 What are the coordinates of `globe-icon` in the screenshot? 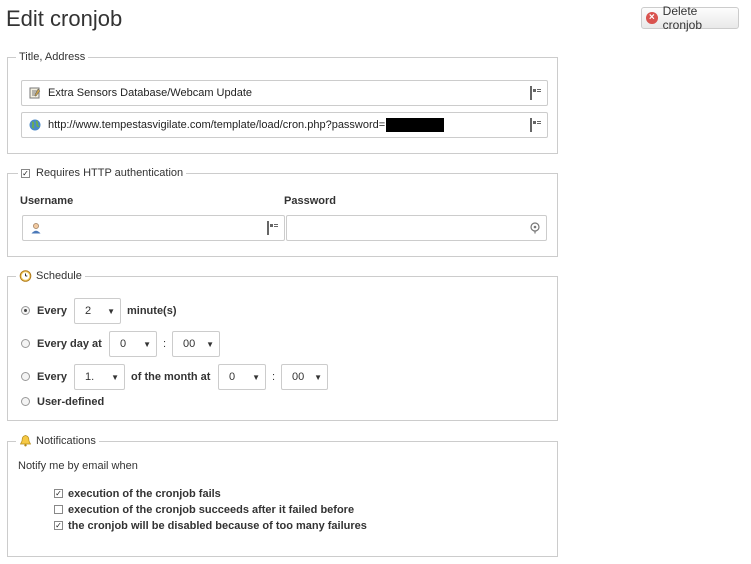 It's located at (35, 125).